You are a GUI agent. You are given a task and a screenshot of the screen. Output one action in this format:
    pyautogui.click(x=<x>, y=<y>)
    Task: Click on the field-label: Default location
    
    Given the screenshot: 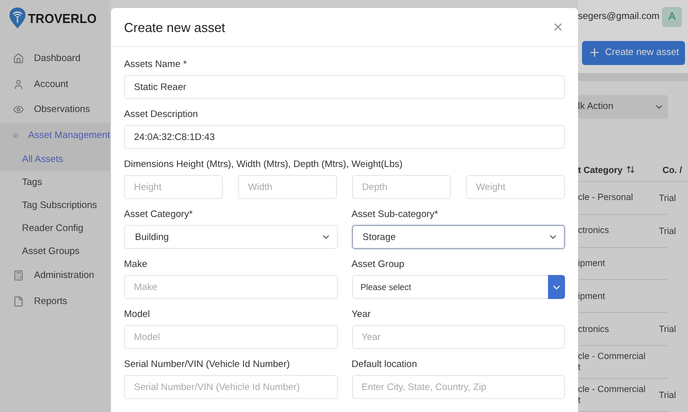 What is the action you would take?
    pyautogui.click(x=385, y=364)
    